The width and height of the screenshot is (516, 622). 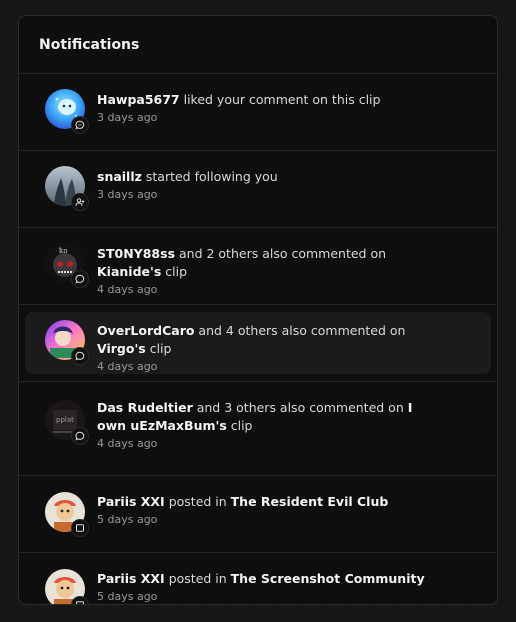 What do you see at coordinates (63, 251) in the screenshot?
I see `svg-text: ꝁo` at bounding box center [63, 251].